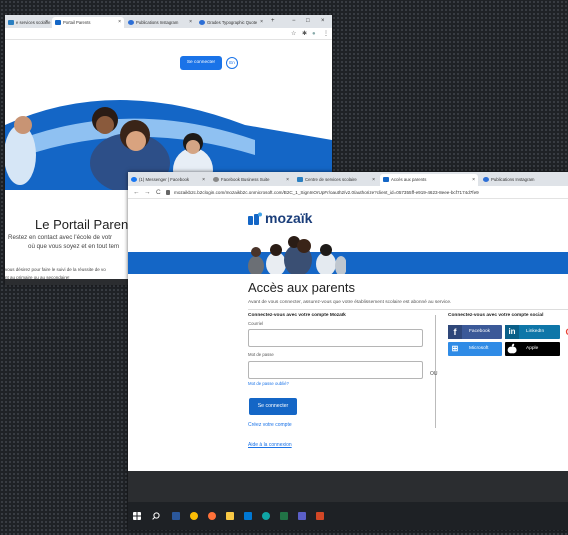 The image size is (568, 535). What do you see at coordinates (270, 425) in the screenshot?
I see `create-account-link: Créez votre compte` at bounding box center [270, 425].